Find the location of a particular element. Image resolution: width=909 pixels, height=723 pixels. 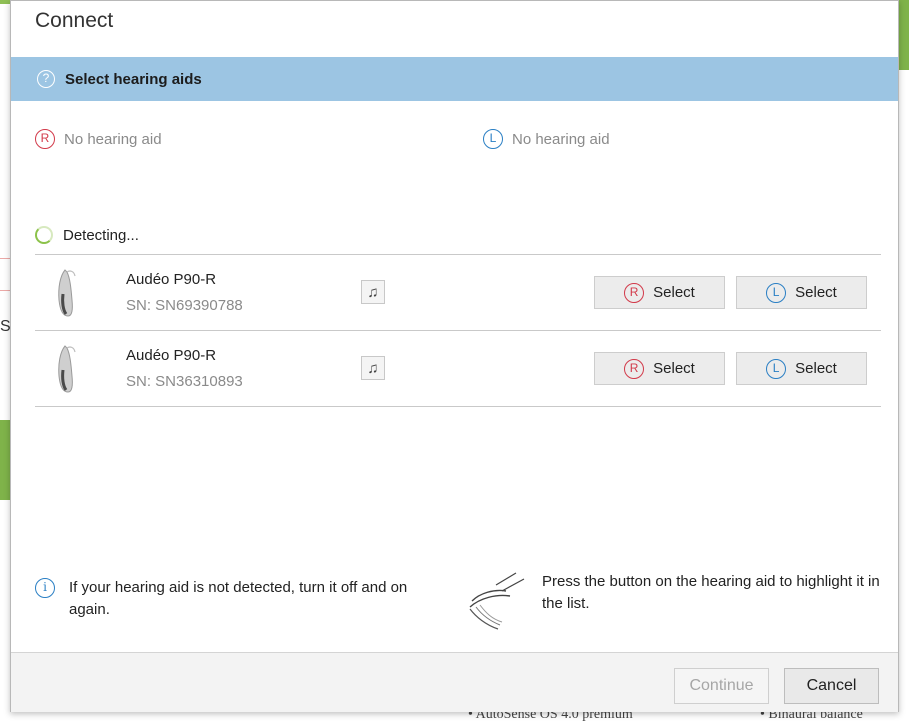

step-label: Select hearing aids is located at coordinates (133, 79).